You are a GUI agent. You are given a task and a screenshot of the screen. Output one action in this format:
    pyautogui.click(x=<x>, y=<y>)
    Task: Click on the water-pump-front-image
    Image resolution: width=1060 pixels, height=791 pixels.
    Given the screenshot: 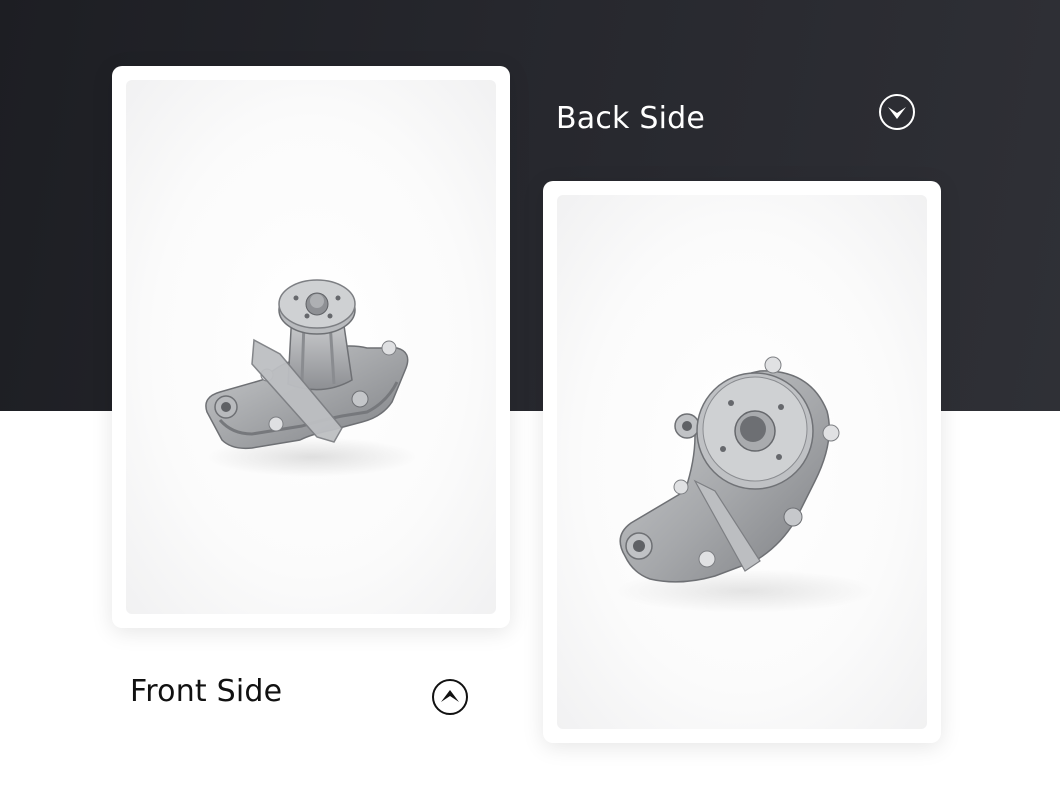 What is the action you would take?
    pyautogui.click(x=311, y=378)
    